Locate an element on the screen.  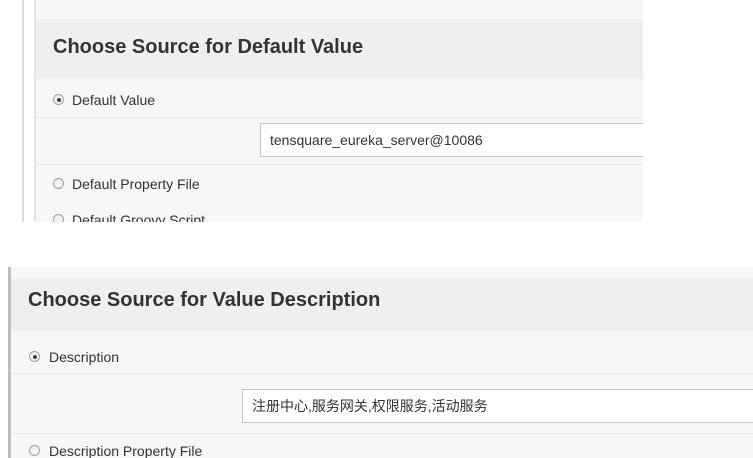
description-input-row: 注册中心,服务网关,权限服务,活动服务 is located at coordinates (376, 407).